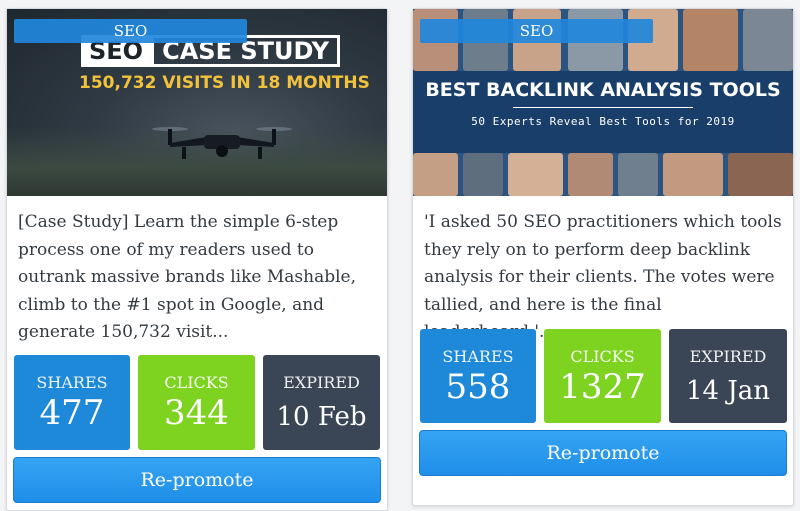 The height and width of the screenshot is (511, 800). I want to click on drone-image, so click(222, 143).